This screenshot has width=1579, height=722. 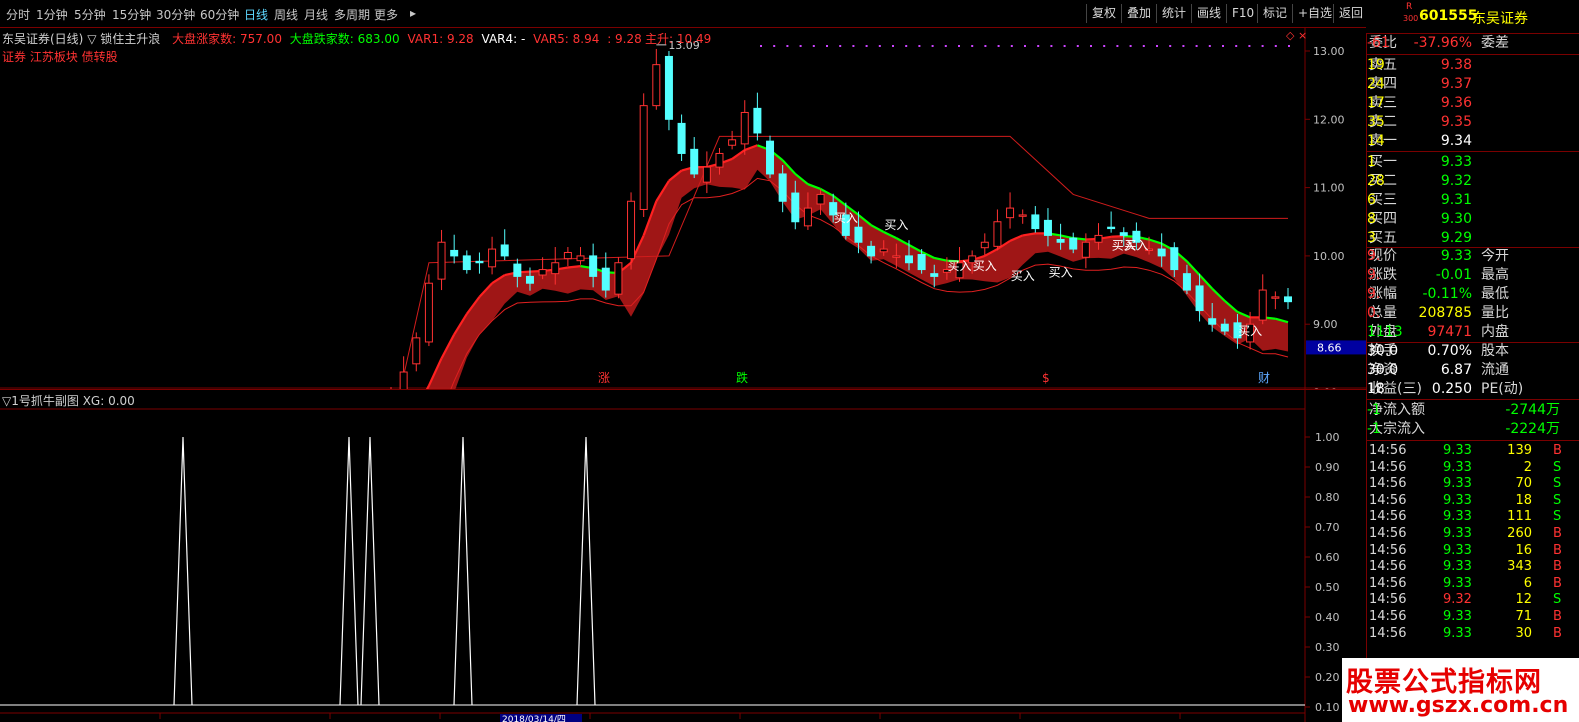 What do you see at coordinates (1457, 600) in the screenshot?
I see `tick-price: 9.32` at bounding box center [1457, 600].